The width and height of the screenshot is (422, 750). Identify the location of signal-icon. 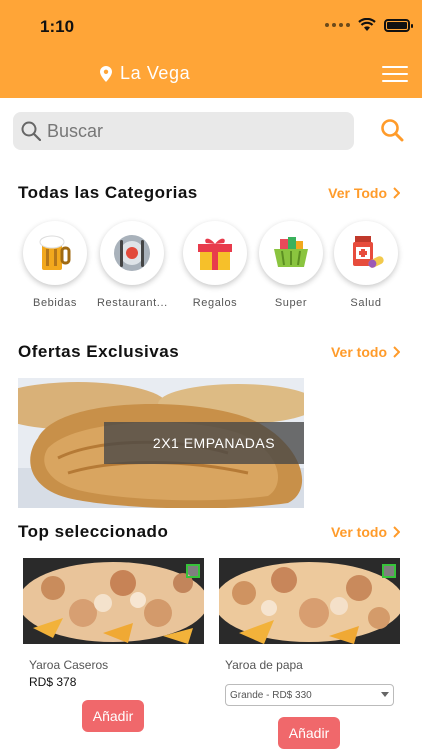
(337, 25).